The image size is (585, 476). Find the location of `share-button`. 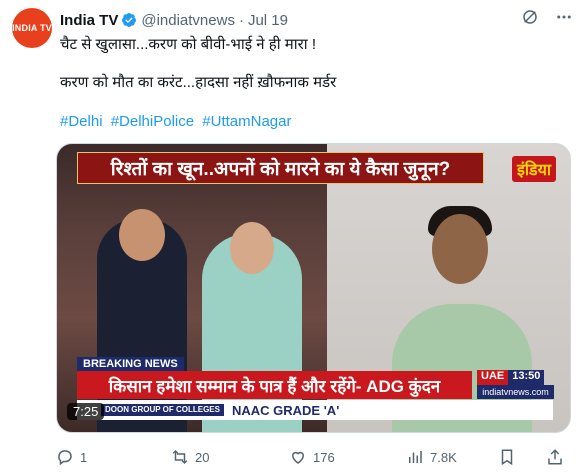

share-button is located at coordinates (558, 457).